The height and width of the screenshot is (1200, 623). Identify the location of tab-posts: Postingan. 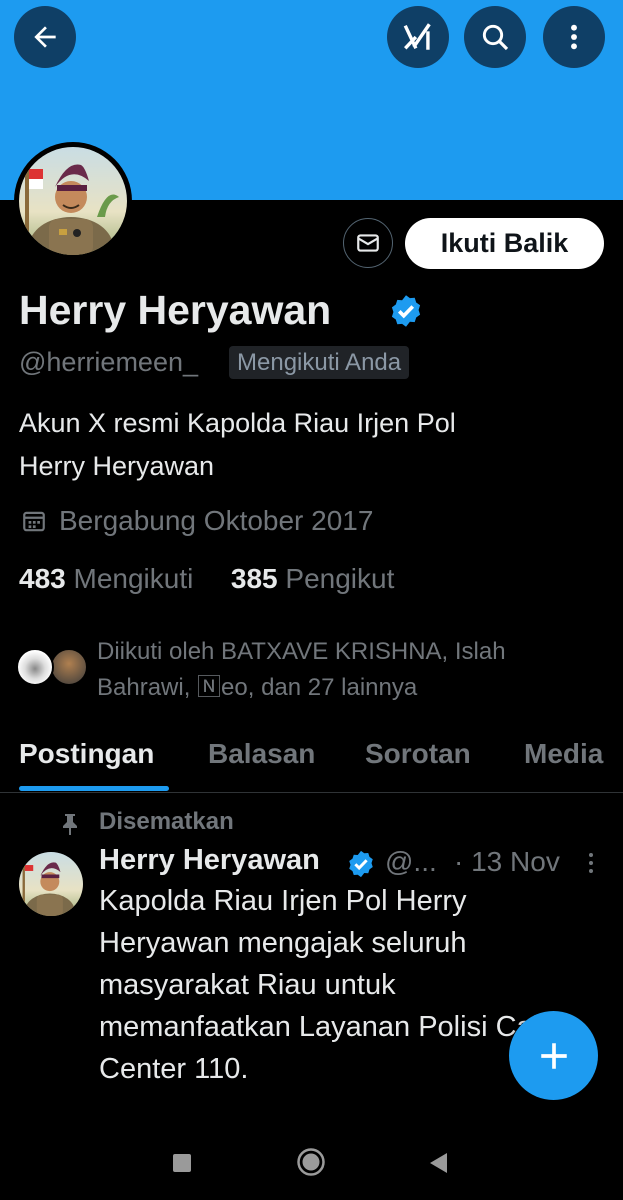
(86, 754).